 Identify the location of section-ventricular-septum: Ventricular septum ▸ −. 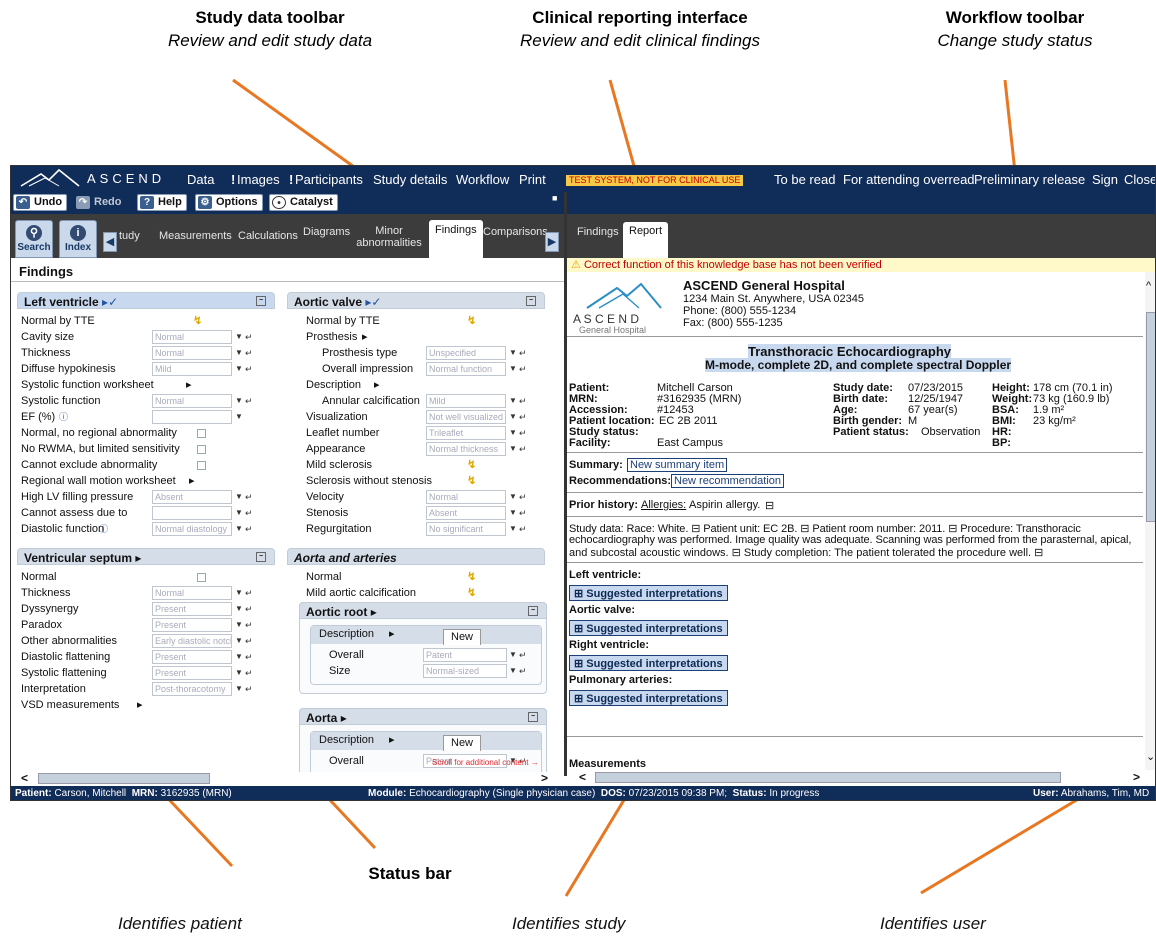
(146, 556).